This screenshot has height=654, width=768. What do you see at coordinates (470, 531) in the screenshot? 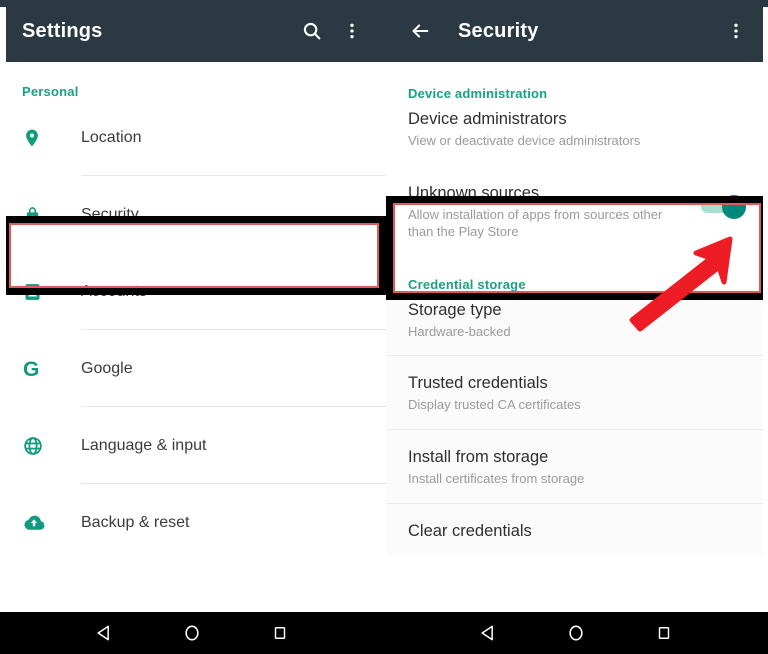
I see `row-title: Clear credentials` at bounding box center [470, 531].